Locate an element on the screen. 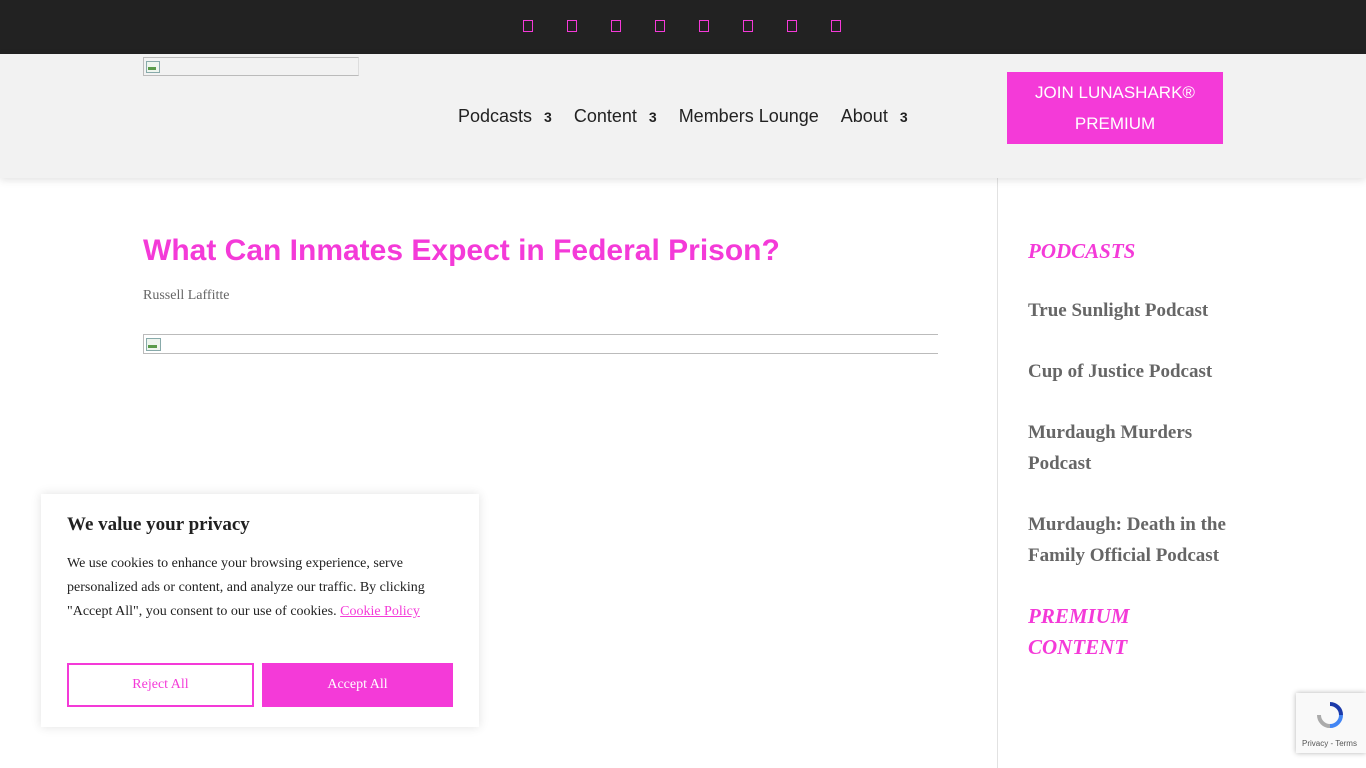 This screenshot has width=1366, height=768. sidebar-heading-premium: PREMIUM CONTENT is located at coordinates (1079, 631).